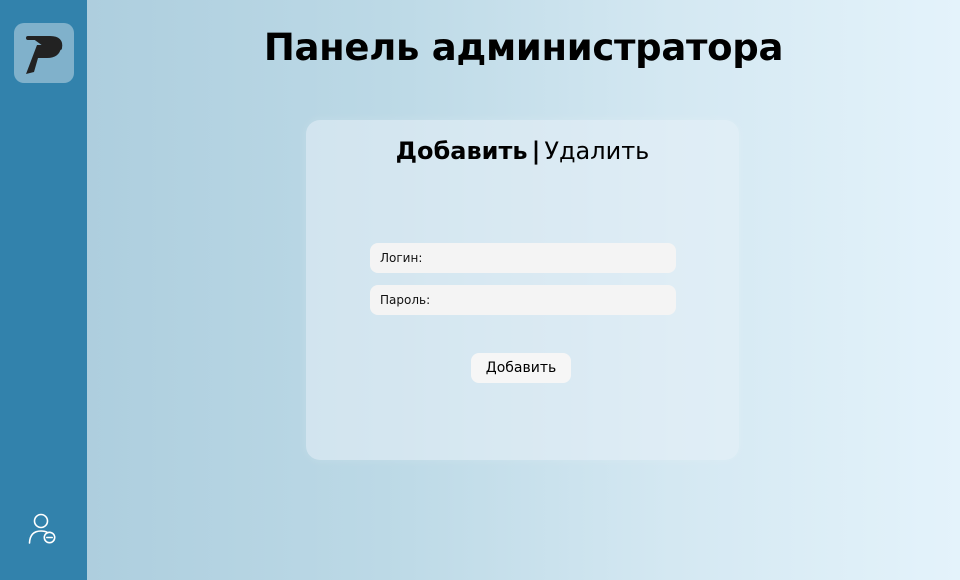  I want to click on tab-bar: Добавить | Удалить, so click(522, 151).